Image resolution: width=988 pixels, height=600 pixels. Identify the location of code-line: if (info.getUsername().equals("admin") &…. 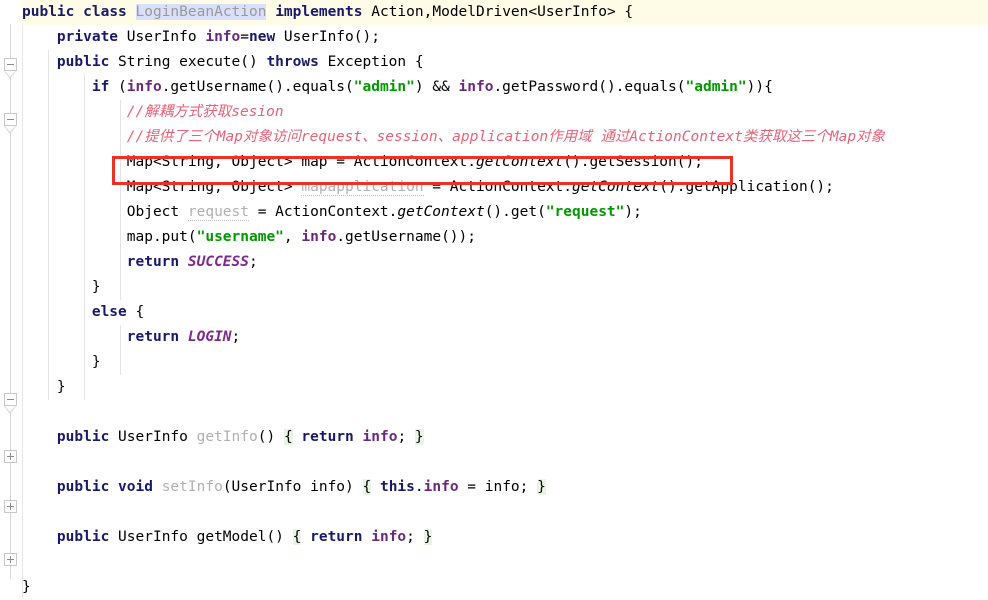
(505, 87).